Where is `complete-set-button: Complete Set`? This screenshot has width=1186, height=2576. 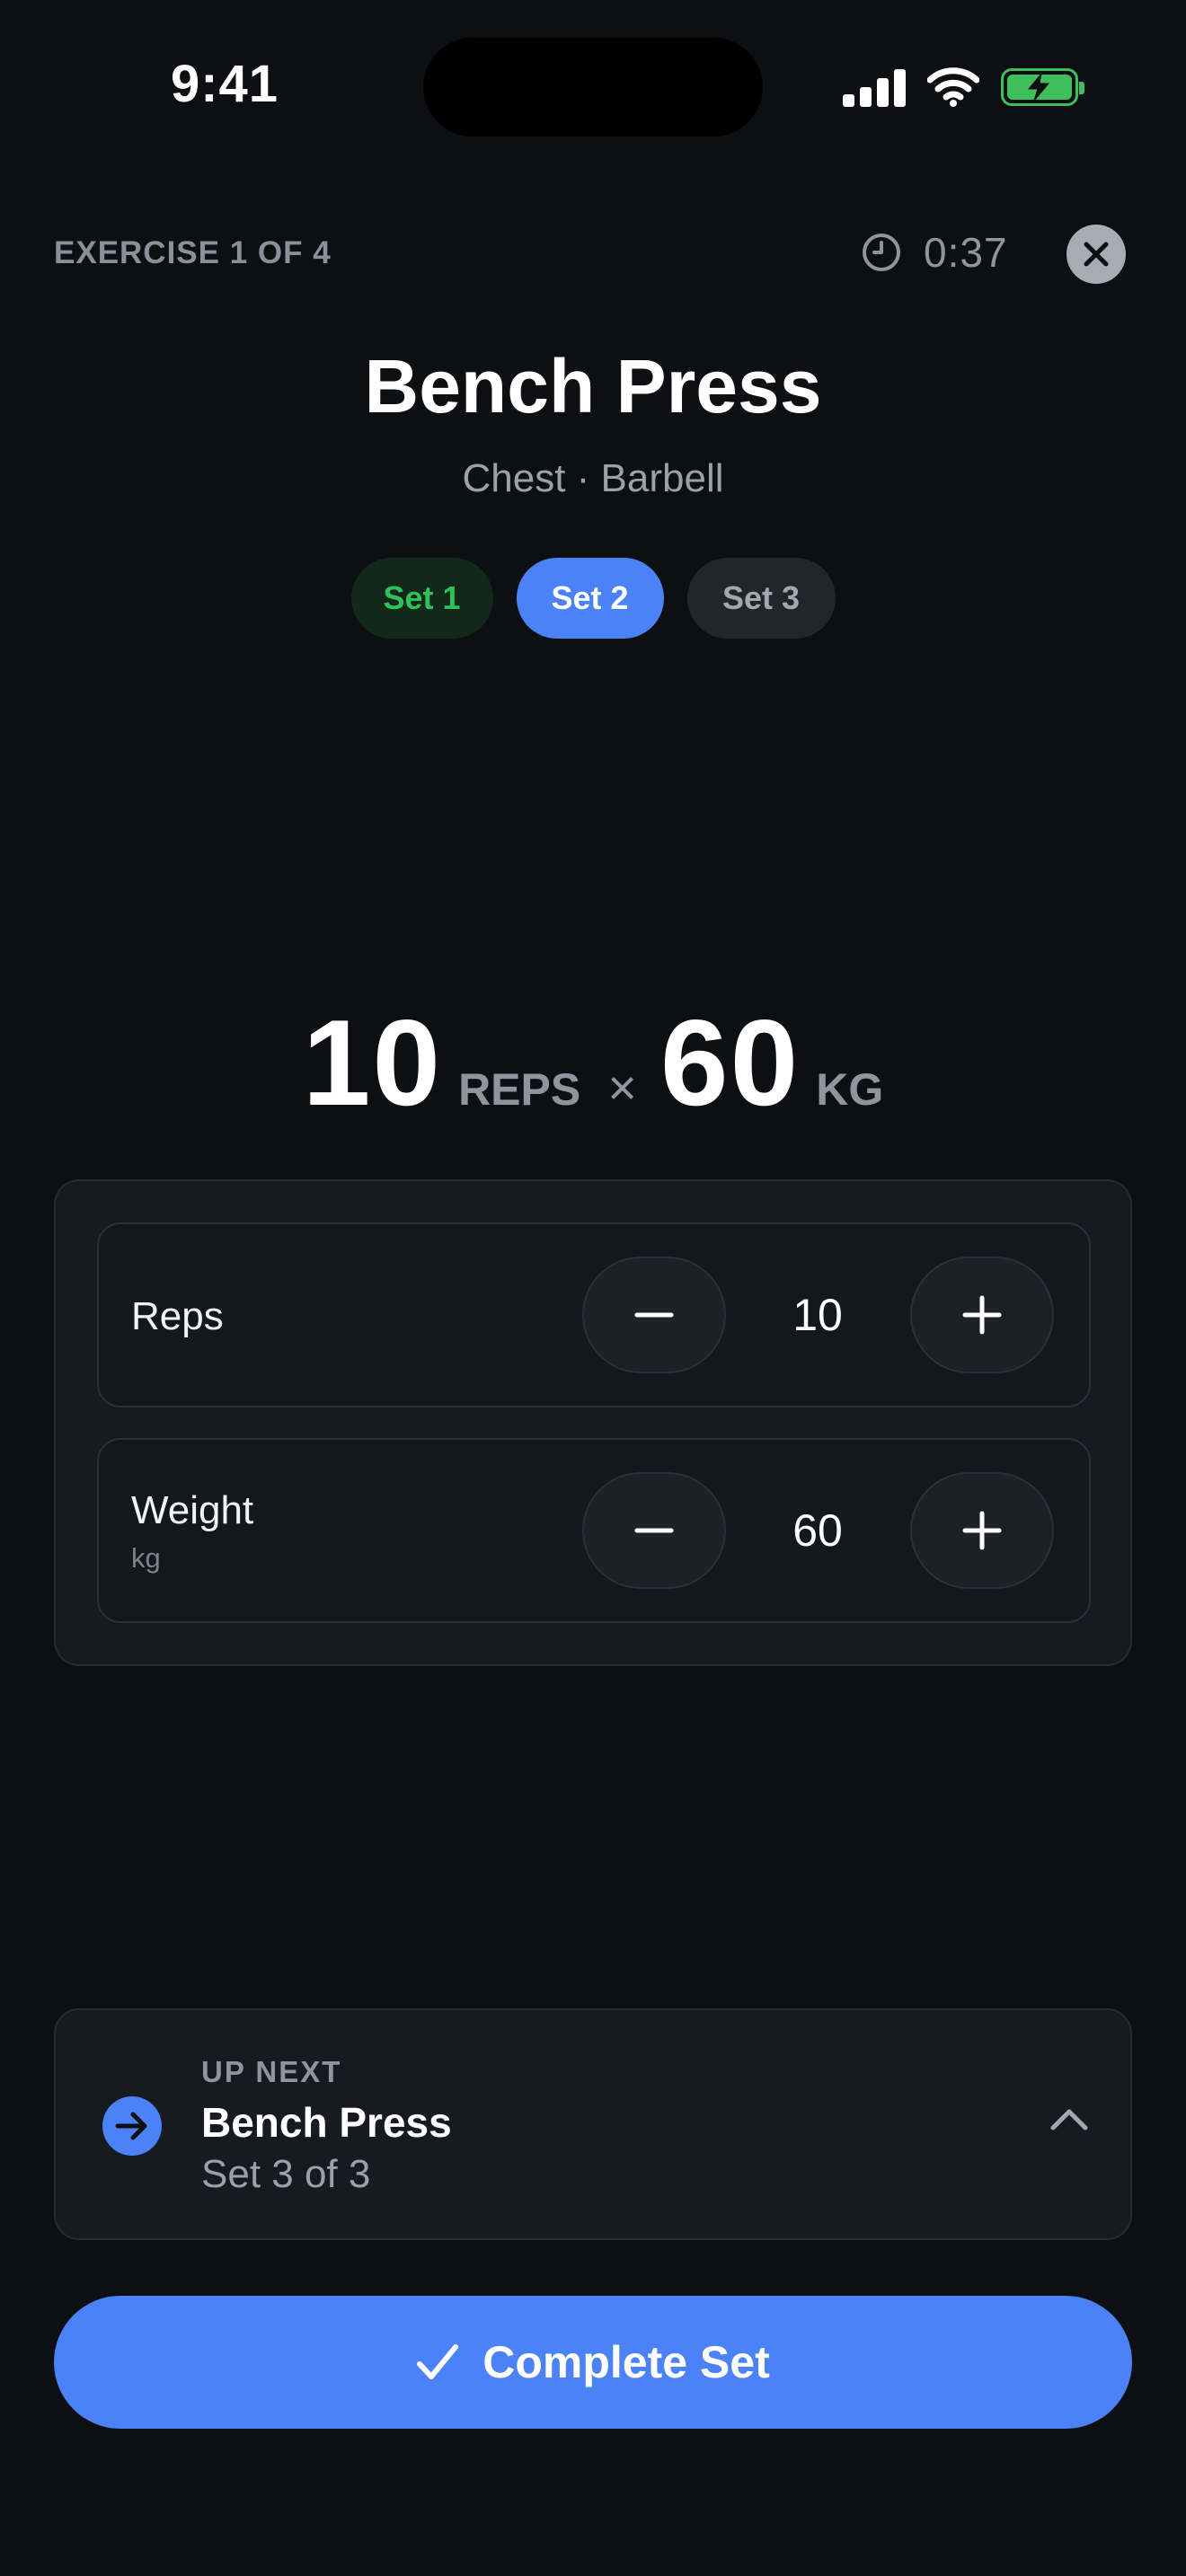
complete-set-button: Complete Set is located at coordinates (593, 2362).